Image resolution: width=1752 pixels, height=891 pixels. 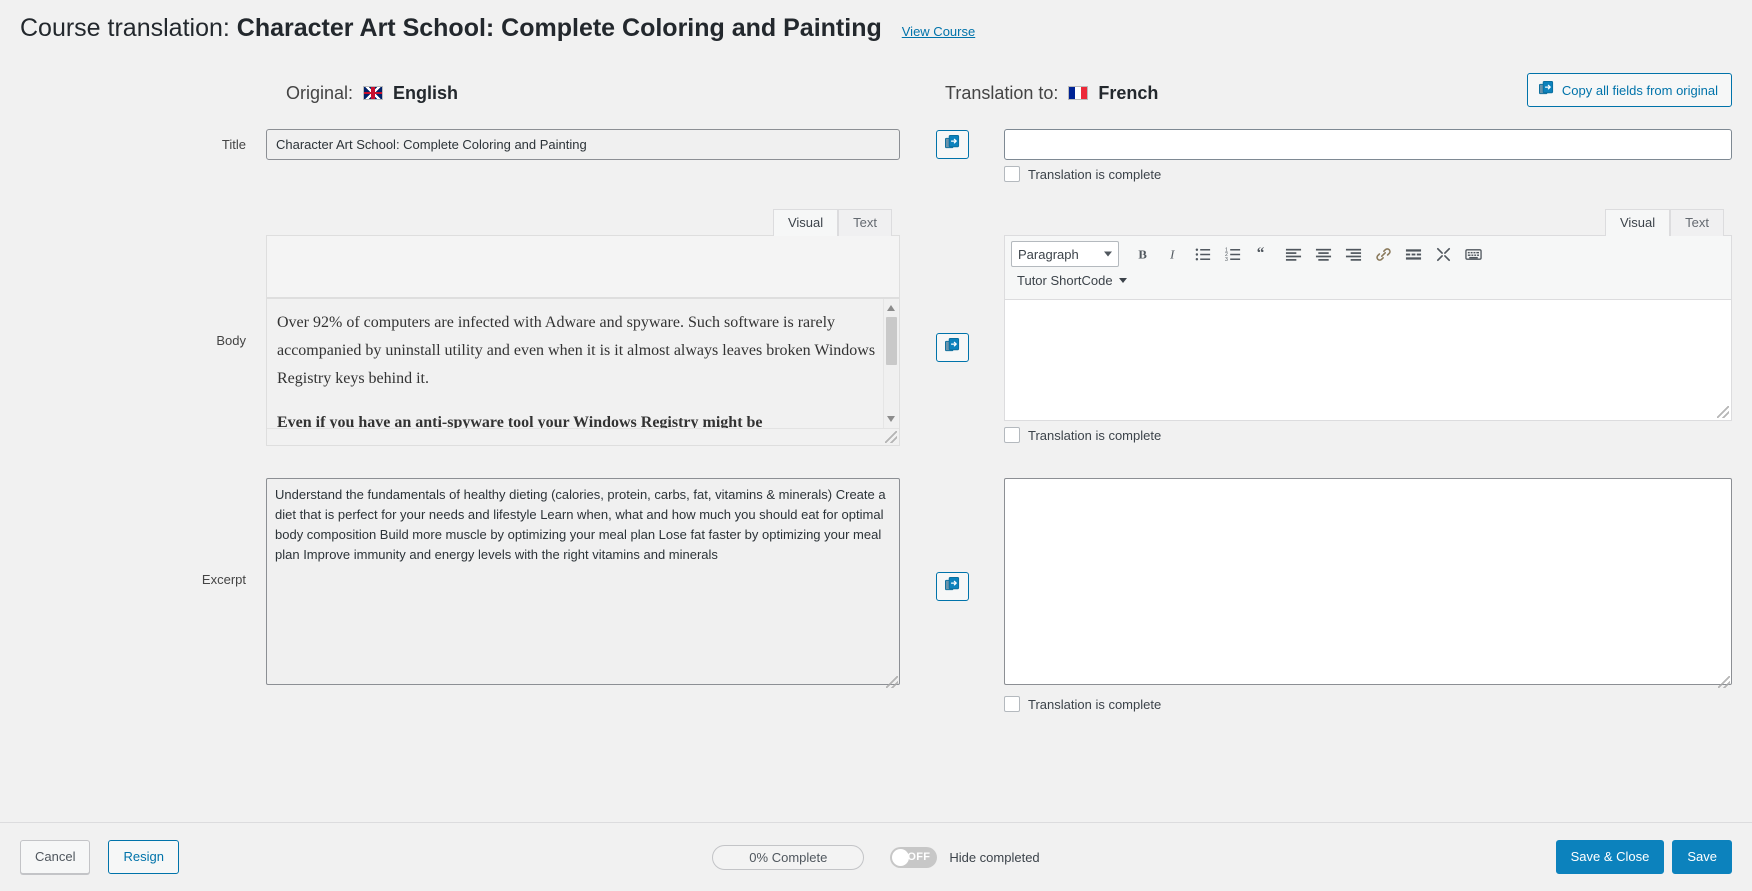 I want to click on save-button: Save, so click(x=1702, y=857).